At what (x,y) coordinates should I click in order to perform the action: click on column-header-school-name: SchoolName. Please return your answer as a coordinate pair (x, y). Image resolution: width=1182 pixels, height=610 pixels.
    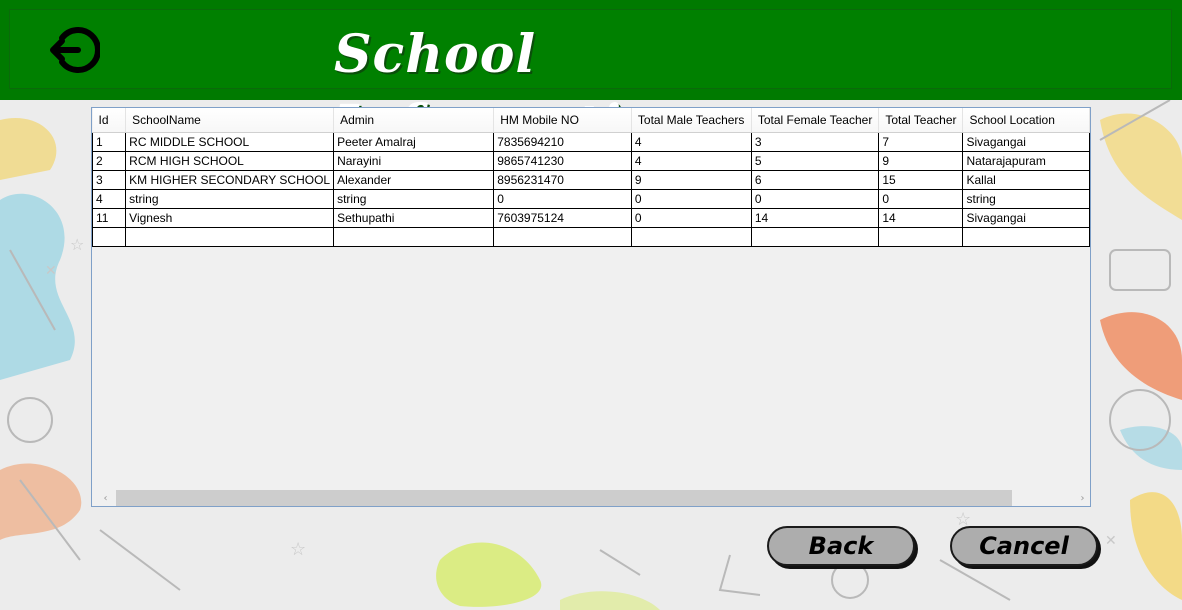
    Looking at the image, I should click on (230, 120).